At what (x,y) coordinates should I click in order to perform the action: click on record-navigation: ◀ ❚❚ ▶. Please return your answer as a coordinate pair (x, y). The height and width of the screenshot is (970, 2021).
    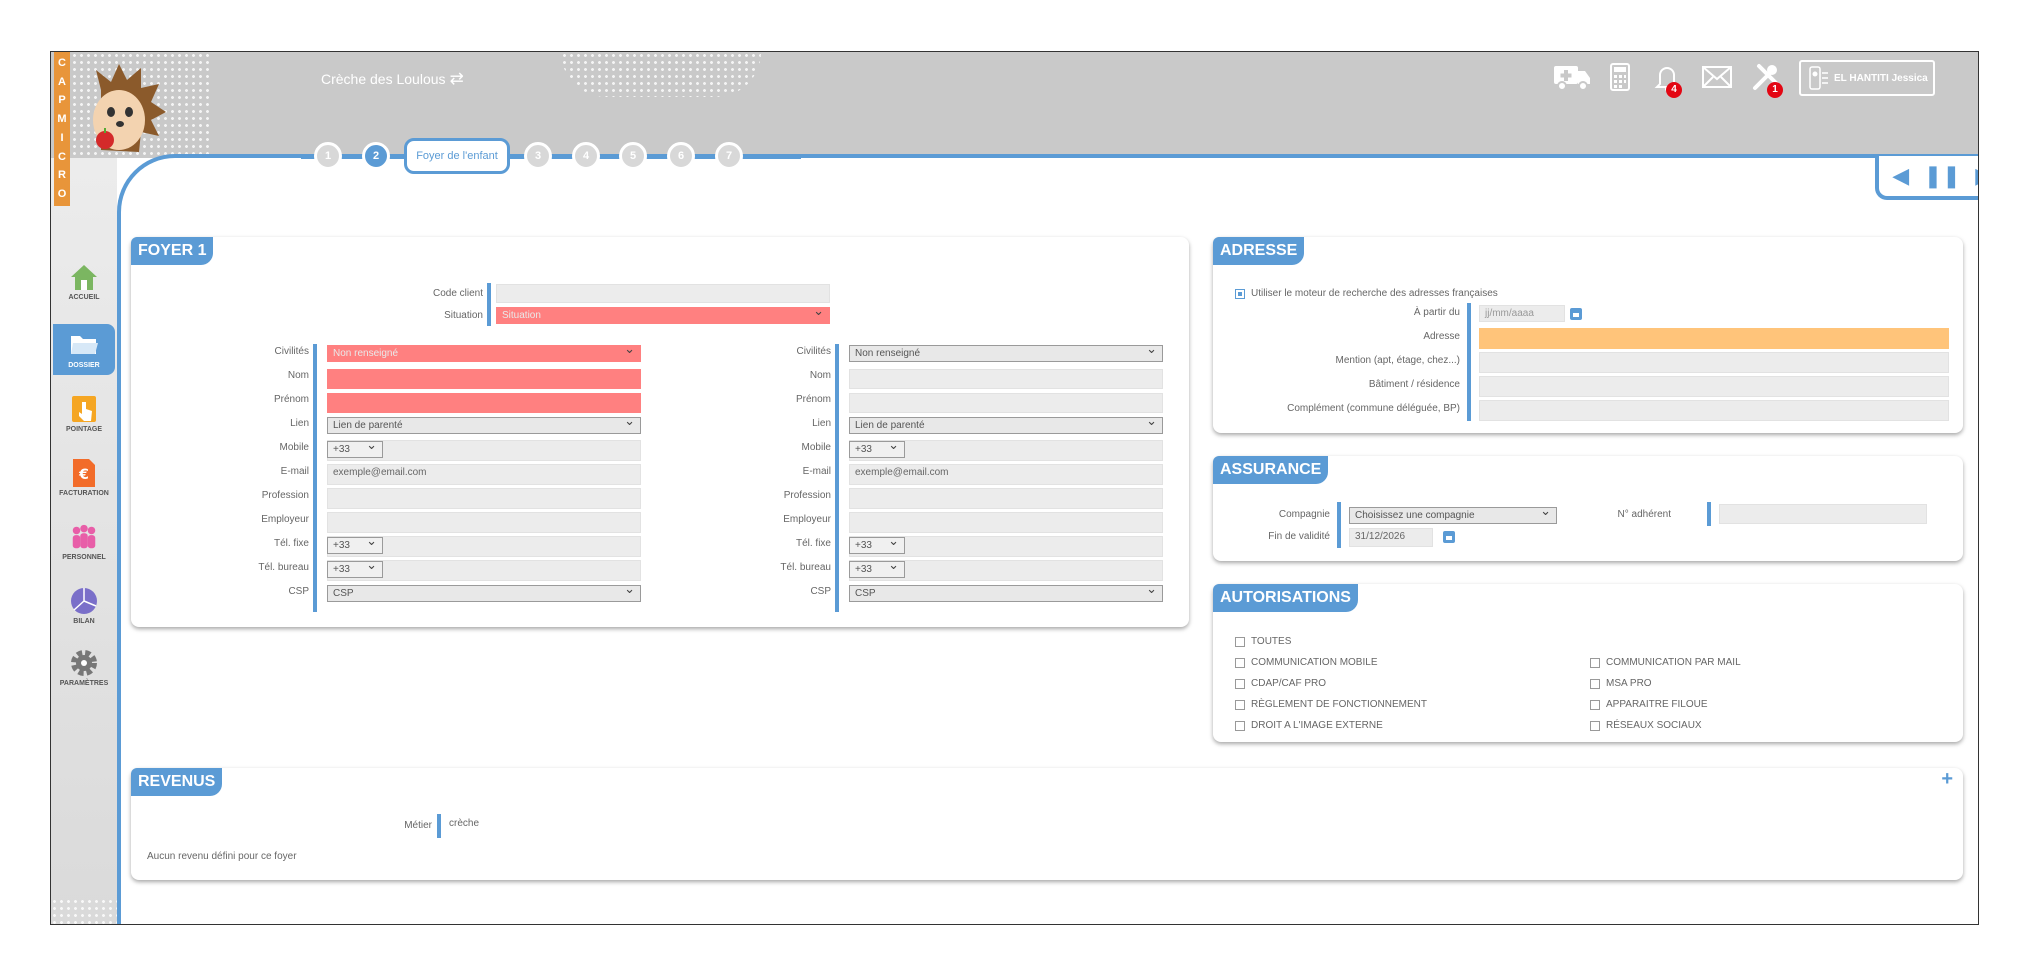
    Looking at the image, I should click on (1926, 178).